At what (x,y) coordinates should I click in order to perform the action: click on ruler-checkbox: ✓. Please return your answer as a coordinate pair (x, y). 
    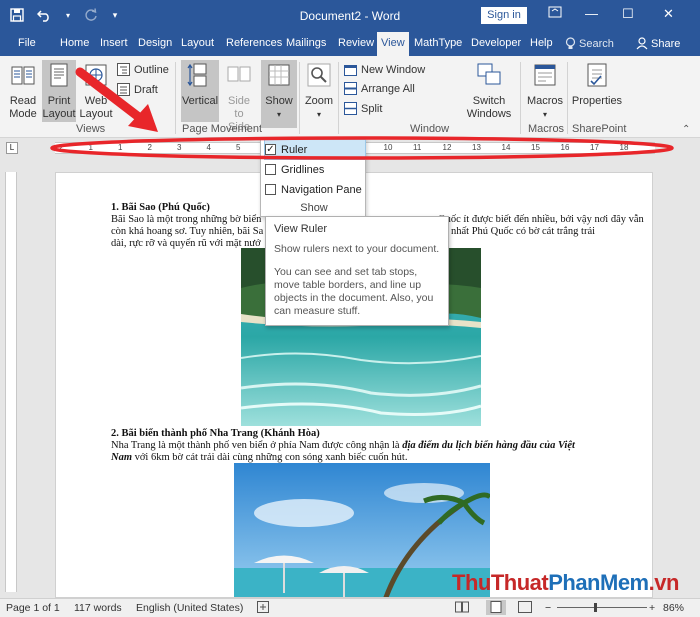
    Looking at the image, I should click on (270, 149).